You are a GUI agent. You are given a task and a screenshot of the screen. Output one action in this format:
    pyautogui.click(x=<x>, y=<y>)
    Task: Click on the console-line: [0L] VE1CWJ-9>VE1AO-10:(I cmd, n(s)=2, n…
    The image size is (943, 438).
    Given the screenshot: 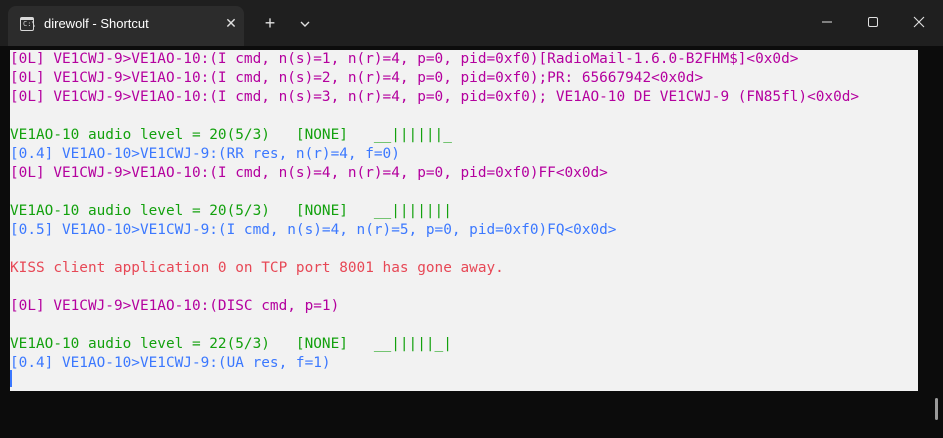 What is the action you would take?
    pyautogui.click(x=357, y=78)
    